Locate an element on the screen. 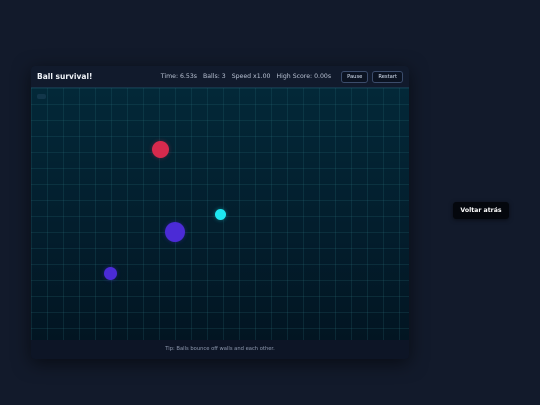 The width and height of the screenshot is (540, 405). arena-corner-badge is located at coordinates (41, 96).